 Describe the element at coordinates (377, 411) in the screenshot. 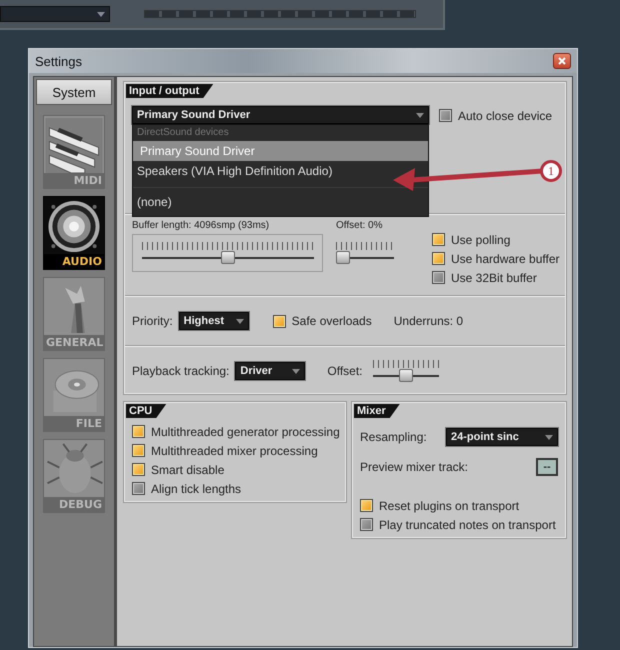

I see `section-title: Mixer` at that location.